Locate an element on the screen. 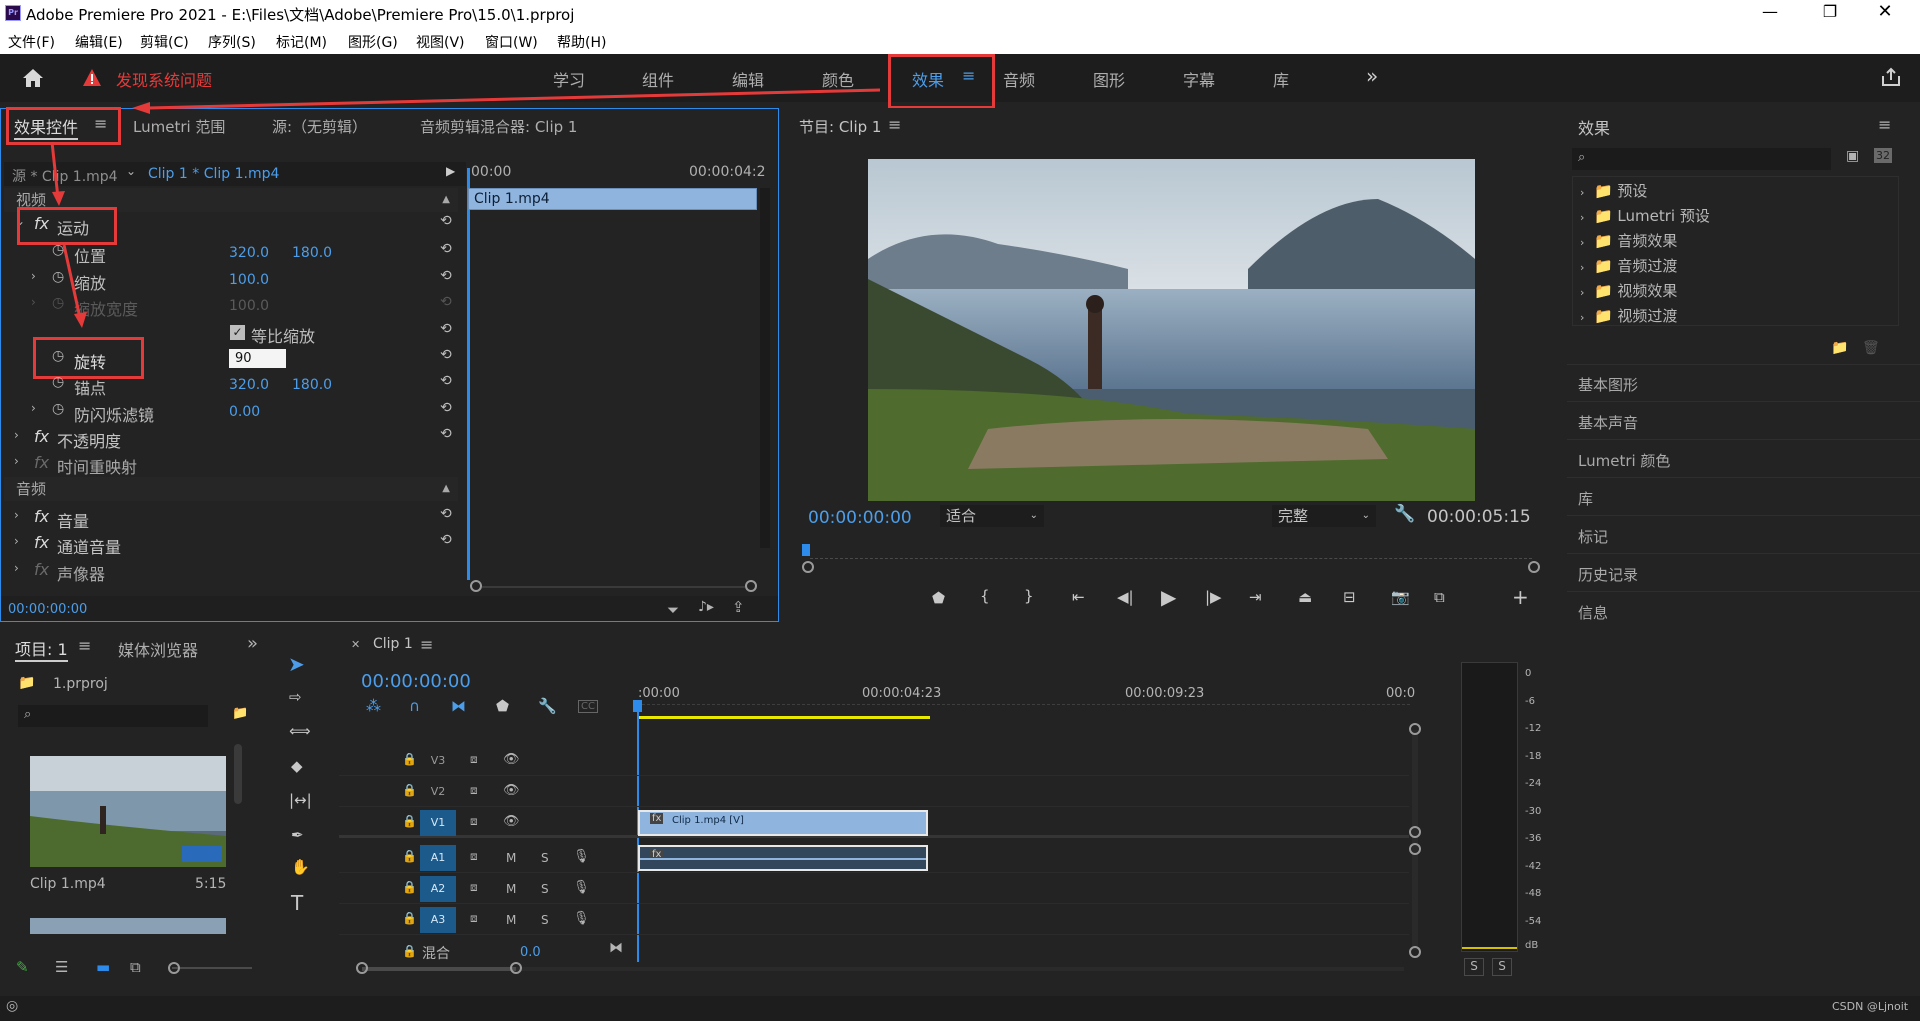  lift-icon: ⏏ is located at coordinates (1305, 597).